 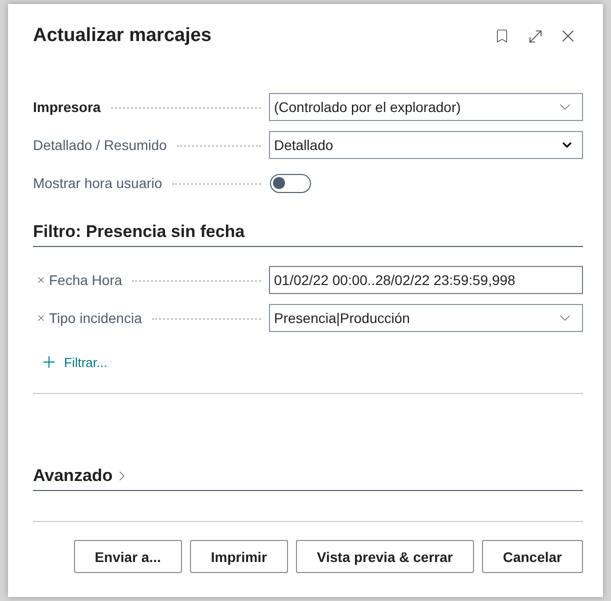 I want to click on section-toggle: Avanzado, so click(x=81, y=476).